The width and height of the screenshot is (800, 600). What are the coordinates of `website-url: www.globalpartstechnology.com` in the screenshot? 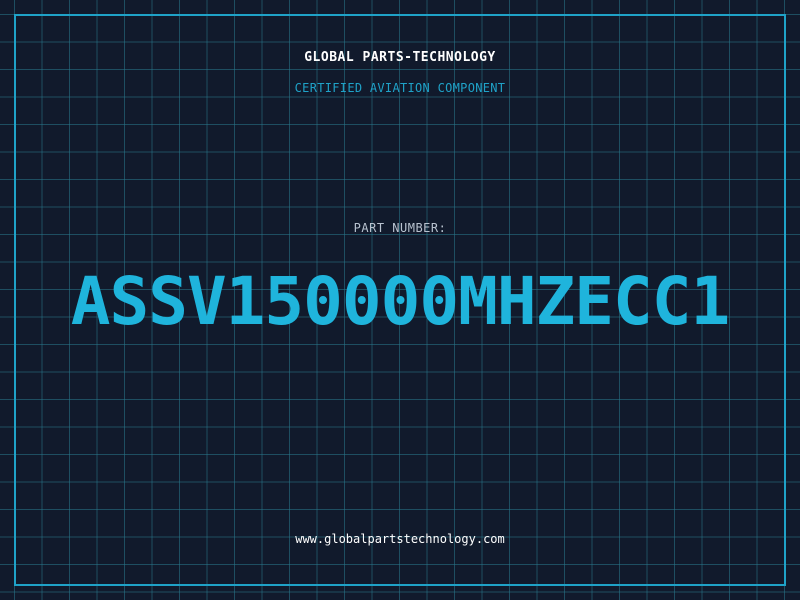 It's located at (400, 539).